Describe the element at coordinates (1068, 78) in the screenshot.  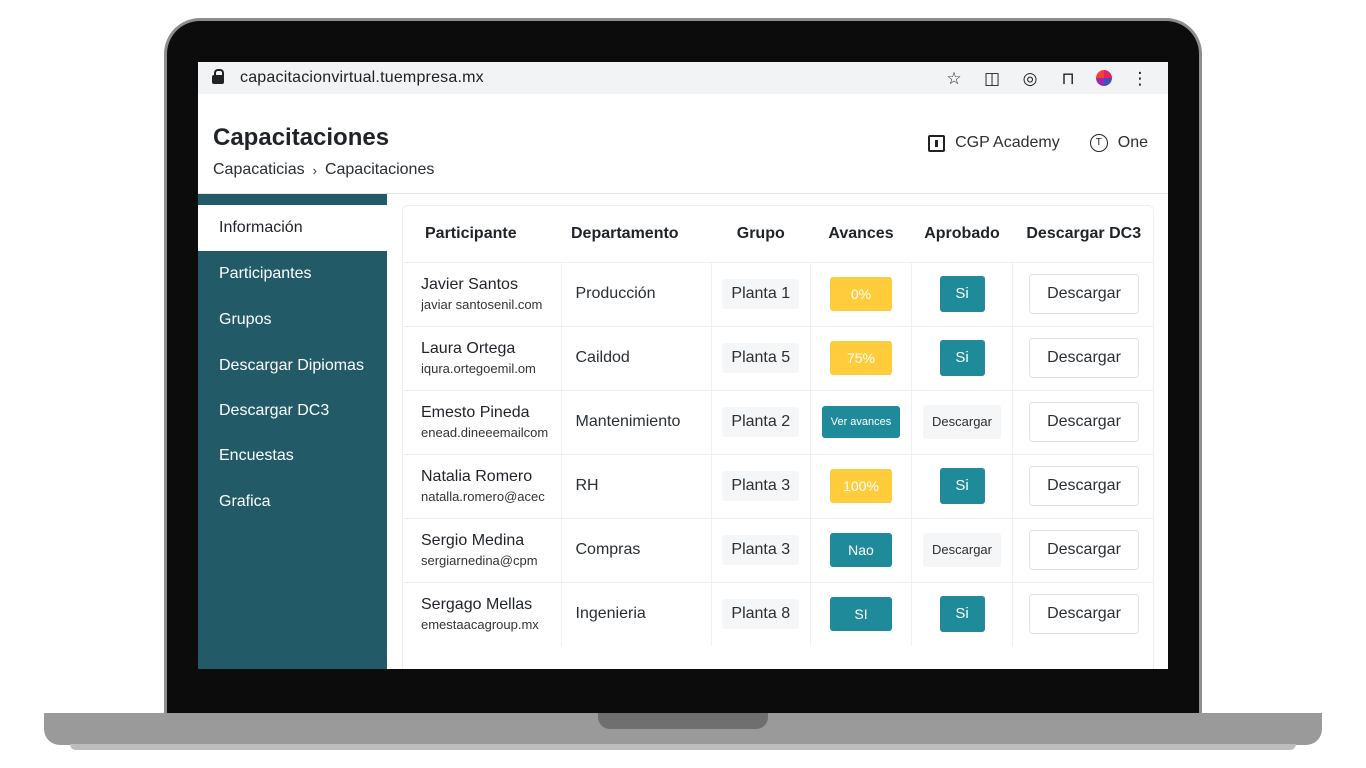
I see `extension-icon: ⊓` at that location.